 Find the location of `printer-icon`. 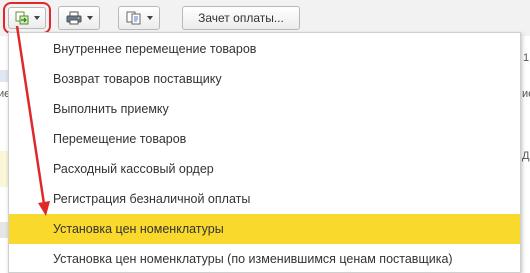

printer-icon is located at coordinates (73, 18).